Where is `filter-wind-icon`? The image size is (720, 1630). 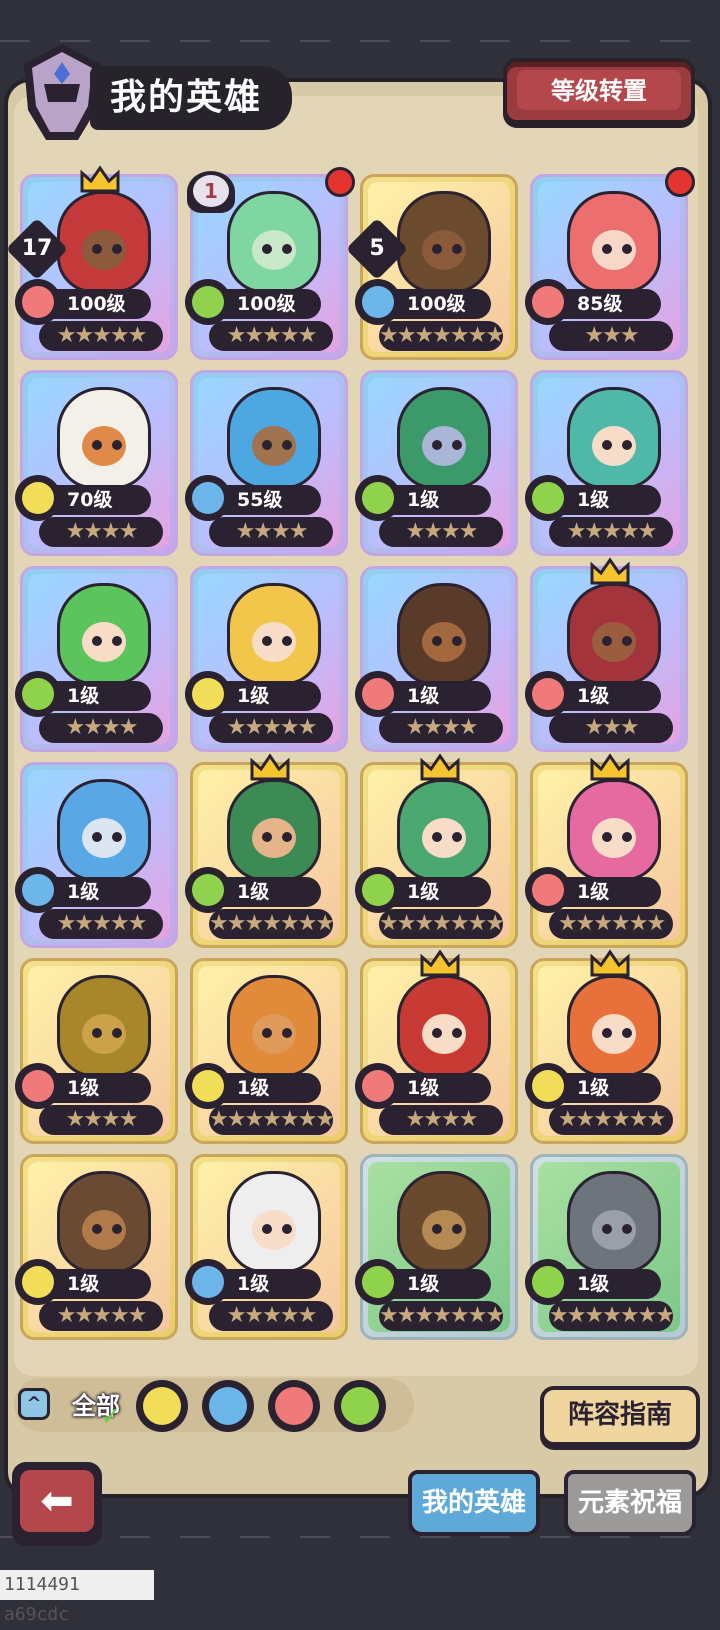
filter-wind-icon is located at coordinates (360, 1406).